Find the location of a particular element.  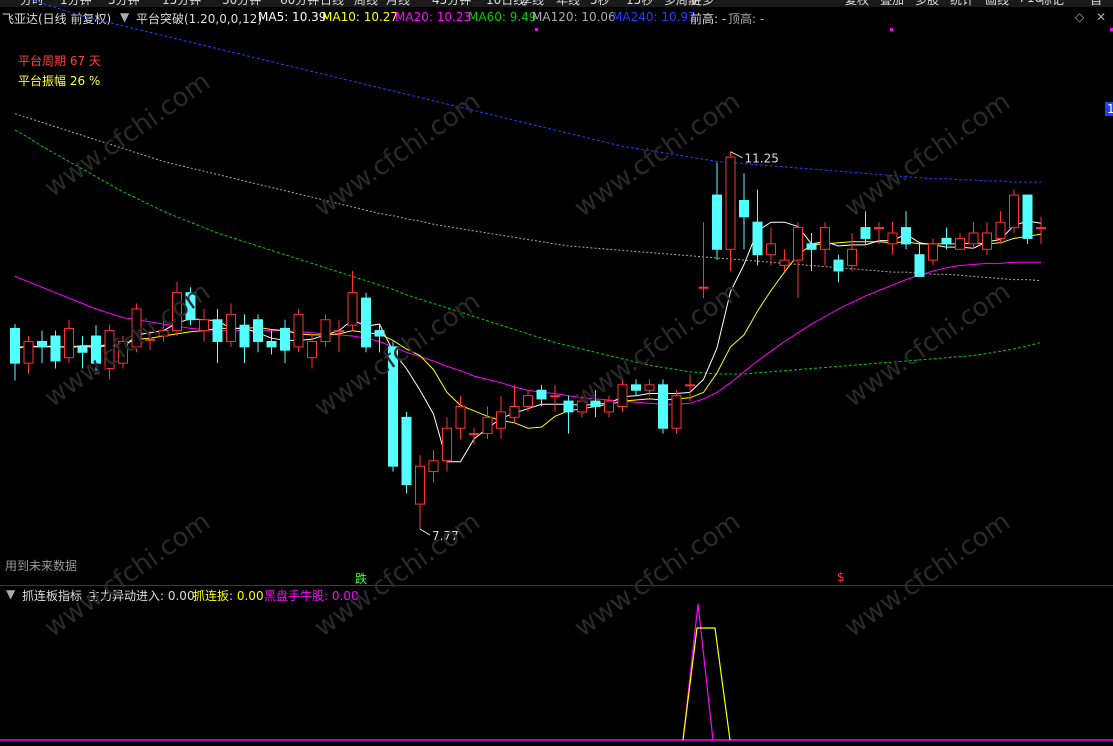

dollar-marker: $ is located at coordinates (841, 577).